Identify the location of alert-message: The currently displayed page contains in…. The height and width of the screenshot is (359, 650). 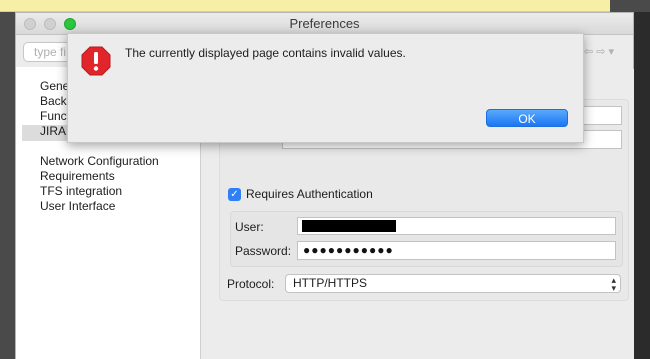
(265, 53).